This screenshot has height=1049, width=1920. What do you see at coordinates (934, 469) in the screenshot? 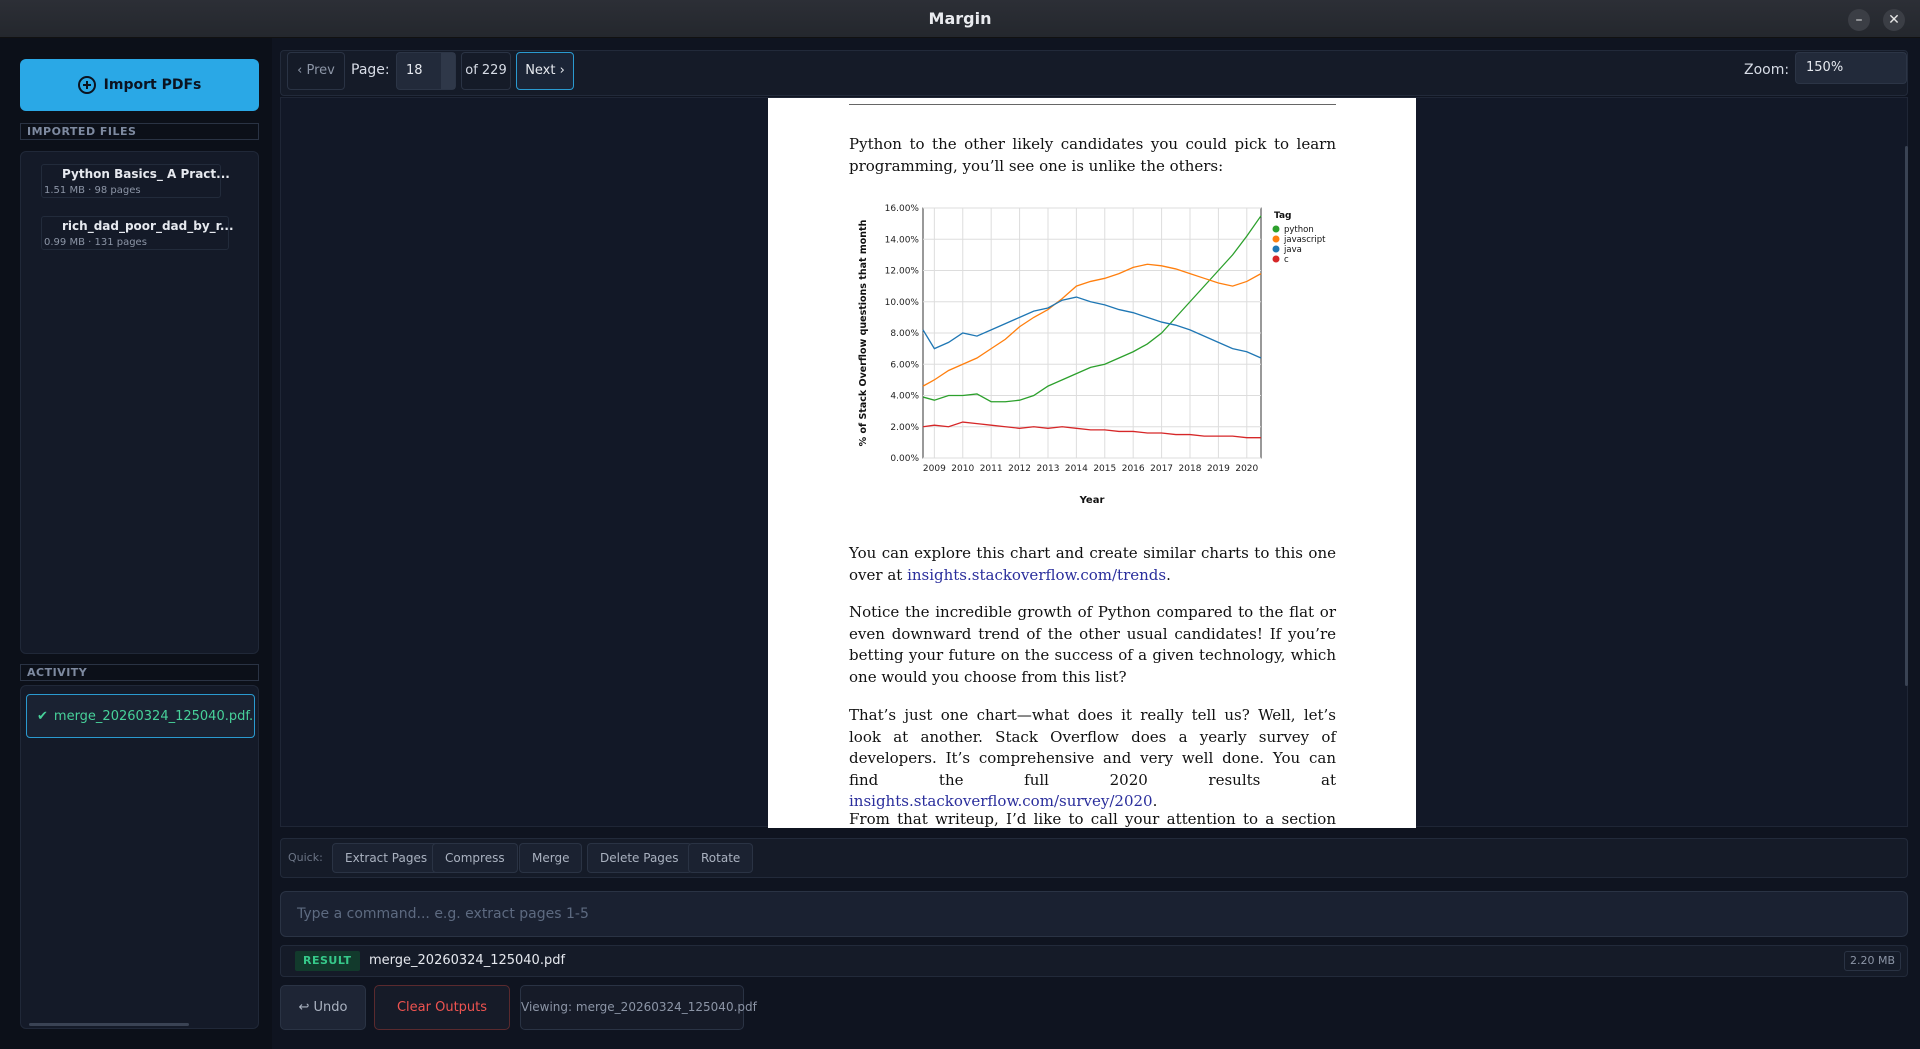
I see `x-tick-label: 2009` at bounding box center [934, 469].